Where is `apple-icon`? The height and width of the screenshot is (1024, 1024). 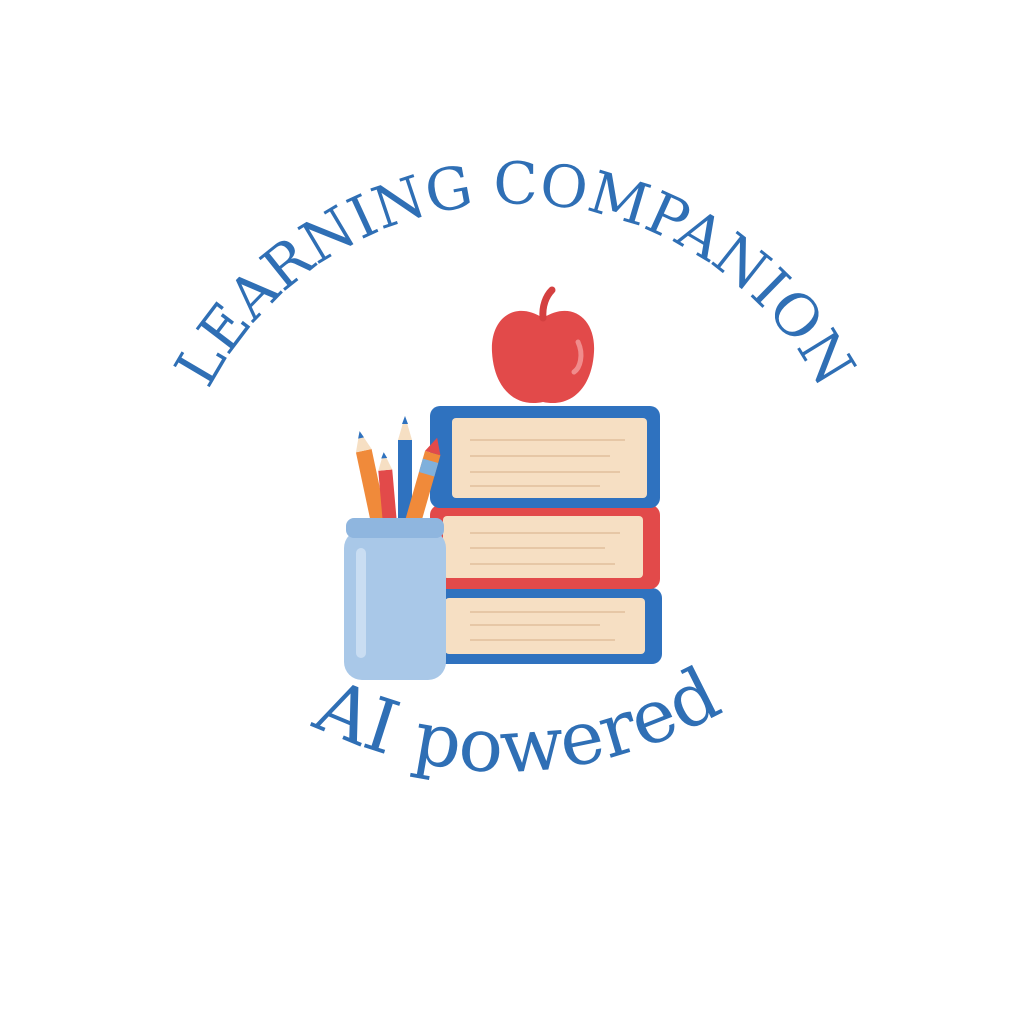
apple-icon is located at coordinates (543, 345).